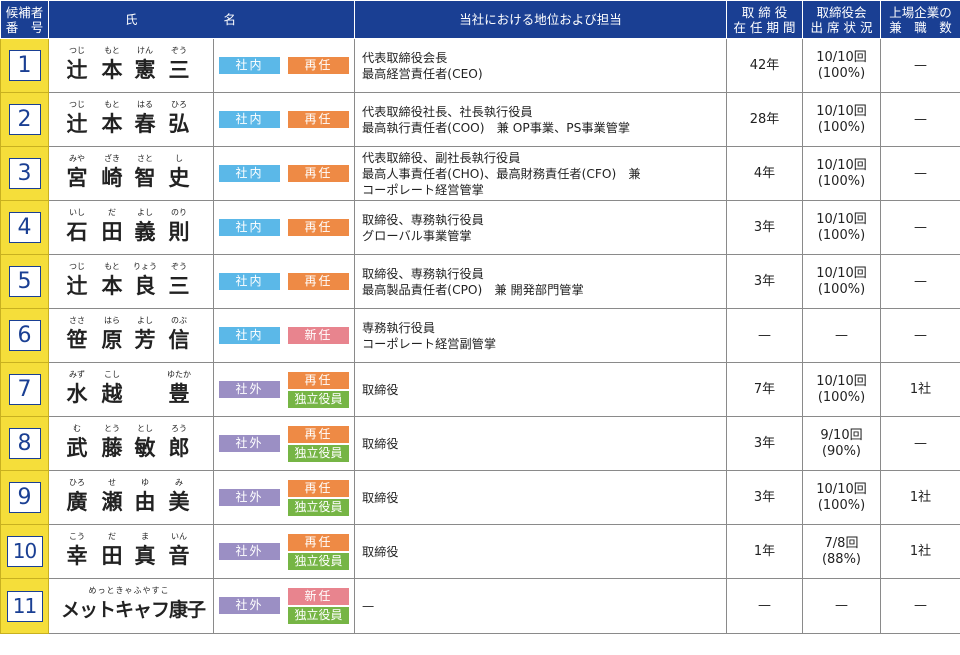  What do you see at coordinates (318, 335) in the screenshot?
I see `new-appointment-badge: 新任` at bounding box center [318, 335].